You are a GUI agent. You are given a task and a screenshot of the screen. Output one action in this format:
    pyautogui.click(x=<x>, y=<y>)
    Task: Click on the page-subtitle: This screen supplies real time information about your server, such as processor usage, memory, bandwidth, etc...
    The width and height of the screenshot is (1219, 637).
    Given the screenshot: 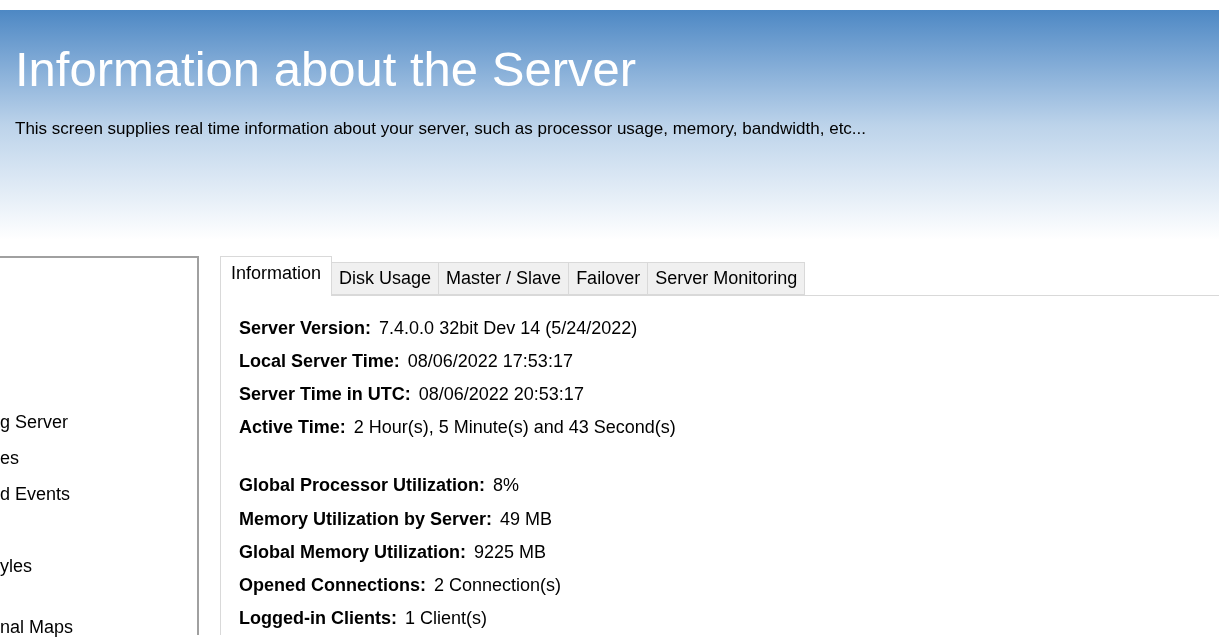 What is the action you would take?
    pyautogui.click(x=441, y=129)
    